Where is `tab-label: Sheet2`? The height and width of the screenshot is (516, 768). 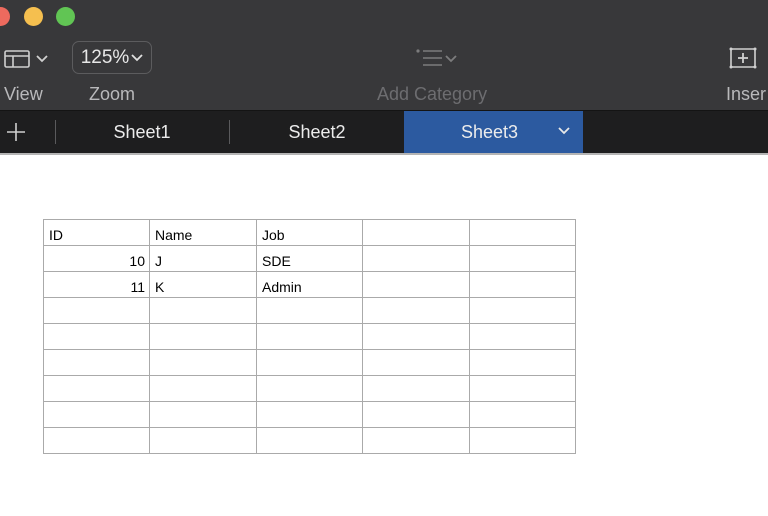 tab-label: Sheet2 is located at coordinates (317, 132).